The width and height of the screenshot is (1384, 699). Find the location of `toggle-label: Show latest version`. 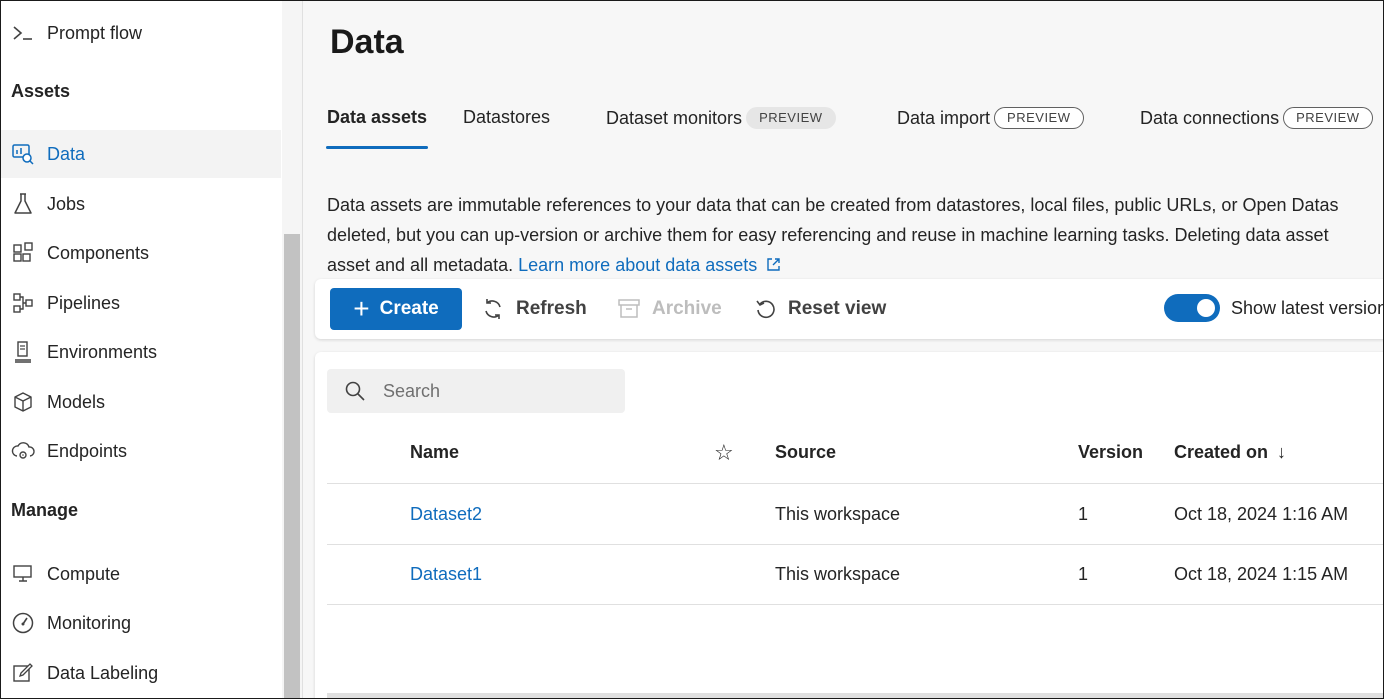

toggle-label: Show latest version is located at coordinates (1307, 307).